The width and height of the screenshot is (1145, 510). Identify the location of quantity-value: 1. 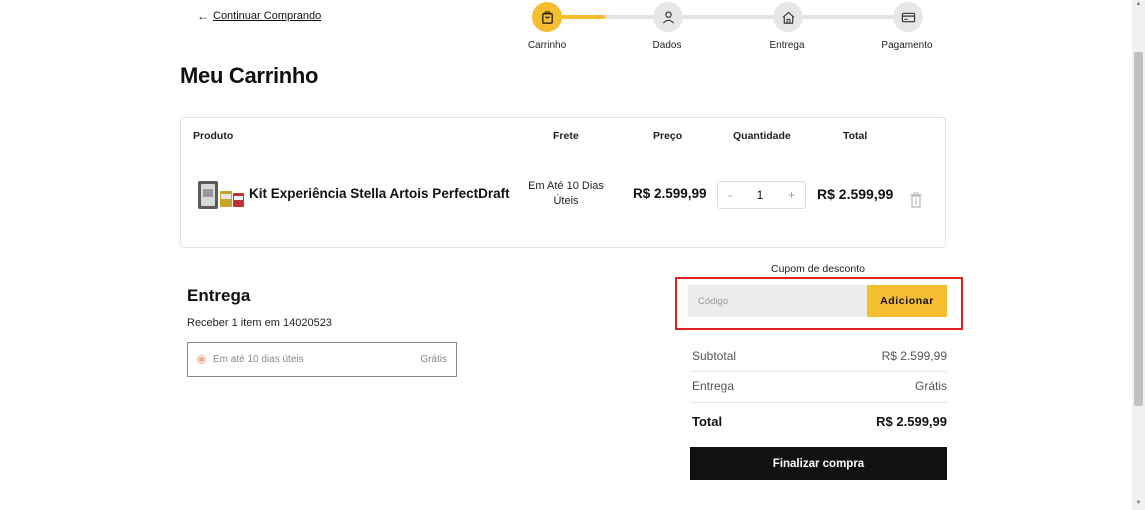
(760, 195).